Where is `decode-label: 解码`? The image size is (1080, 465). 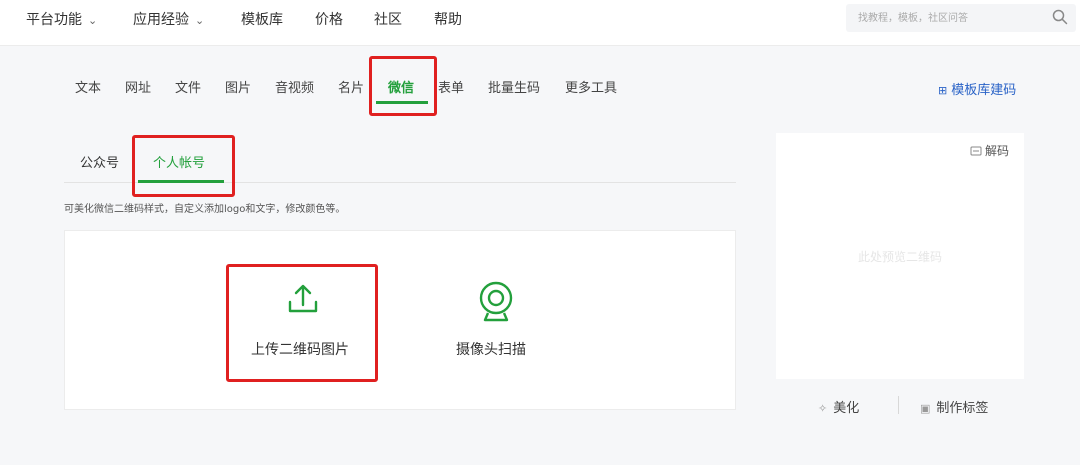
decode-label: 解码 is located at coordinates (997, 151).